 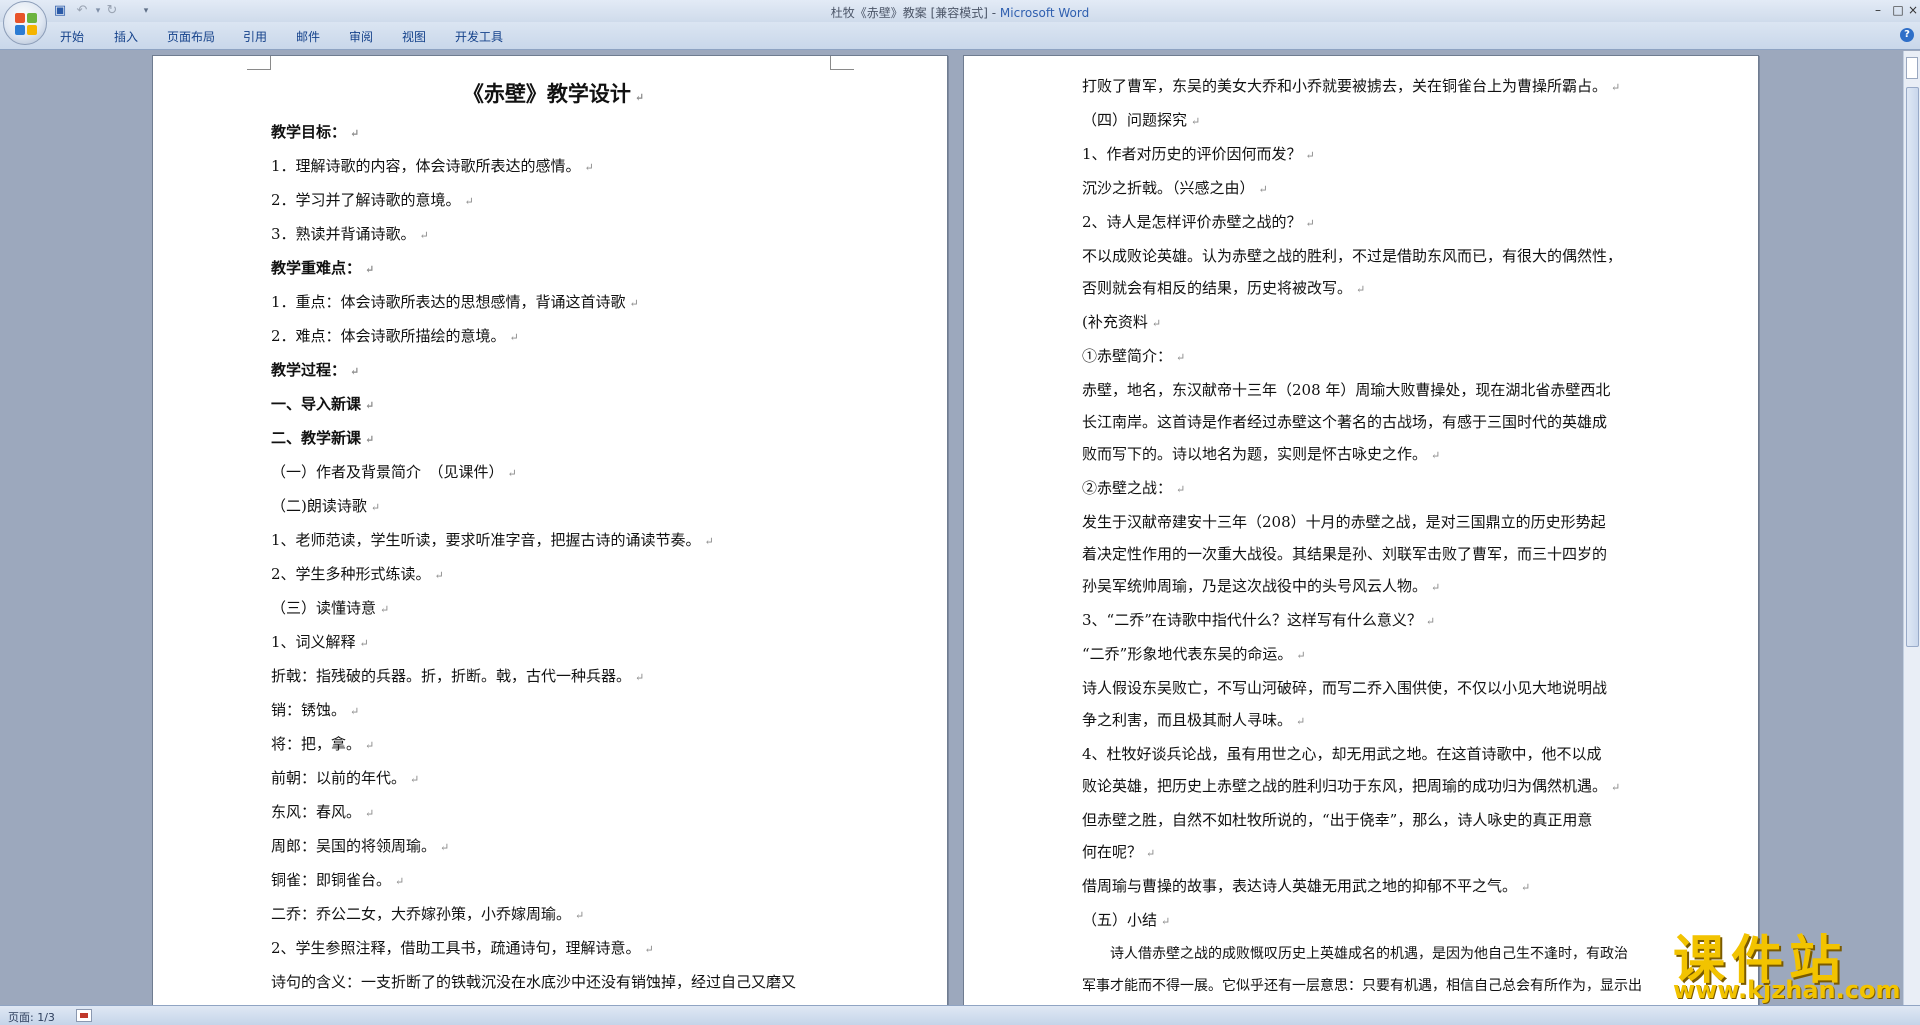 I want to click on ribbon-tabs: 开始 插入 页面布局 引用 邮件 审阅 视图 开发工具 ?, so click(x=960, y=36).